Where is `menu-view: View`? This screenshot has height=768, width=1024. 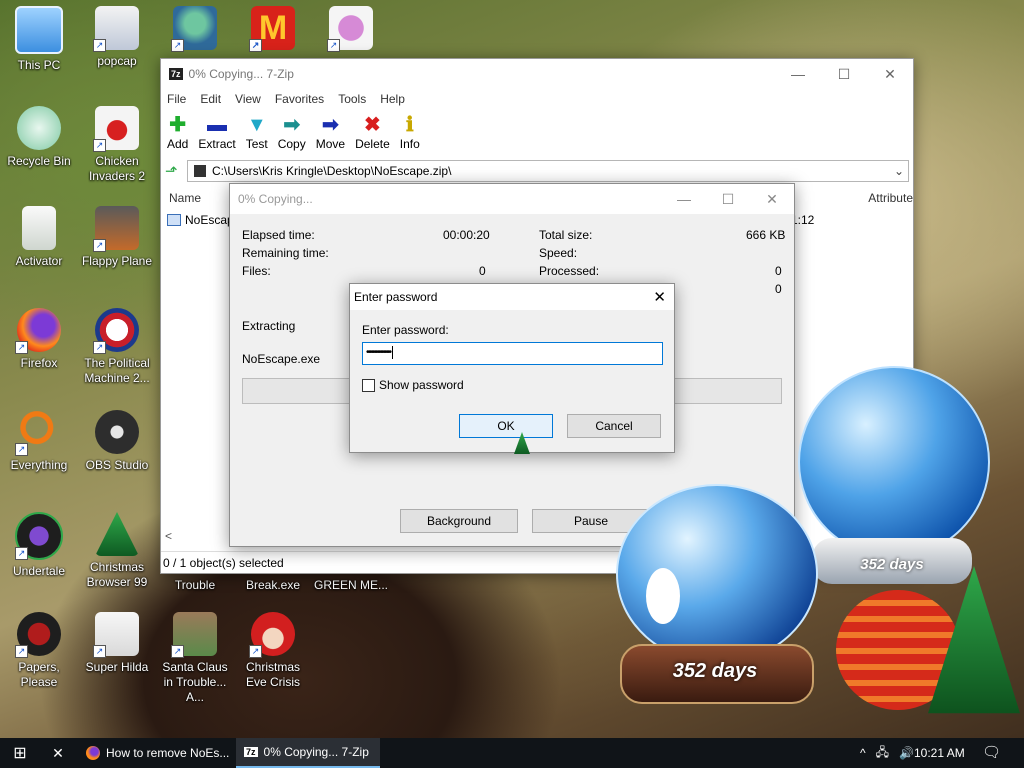
menu-view: View is located at coordinates (248, 99).